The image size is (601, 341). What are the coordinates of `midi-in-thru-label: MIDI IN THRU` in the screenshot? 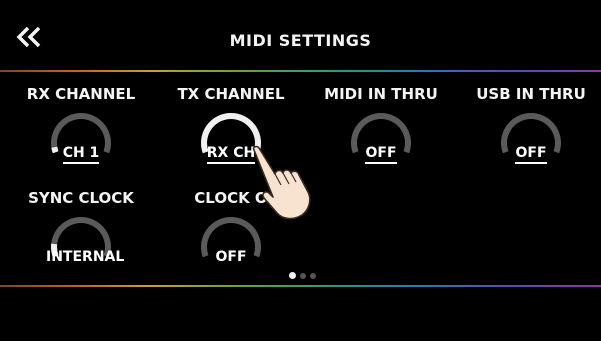 It's located at (381, 94).